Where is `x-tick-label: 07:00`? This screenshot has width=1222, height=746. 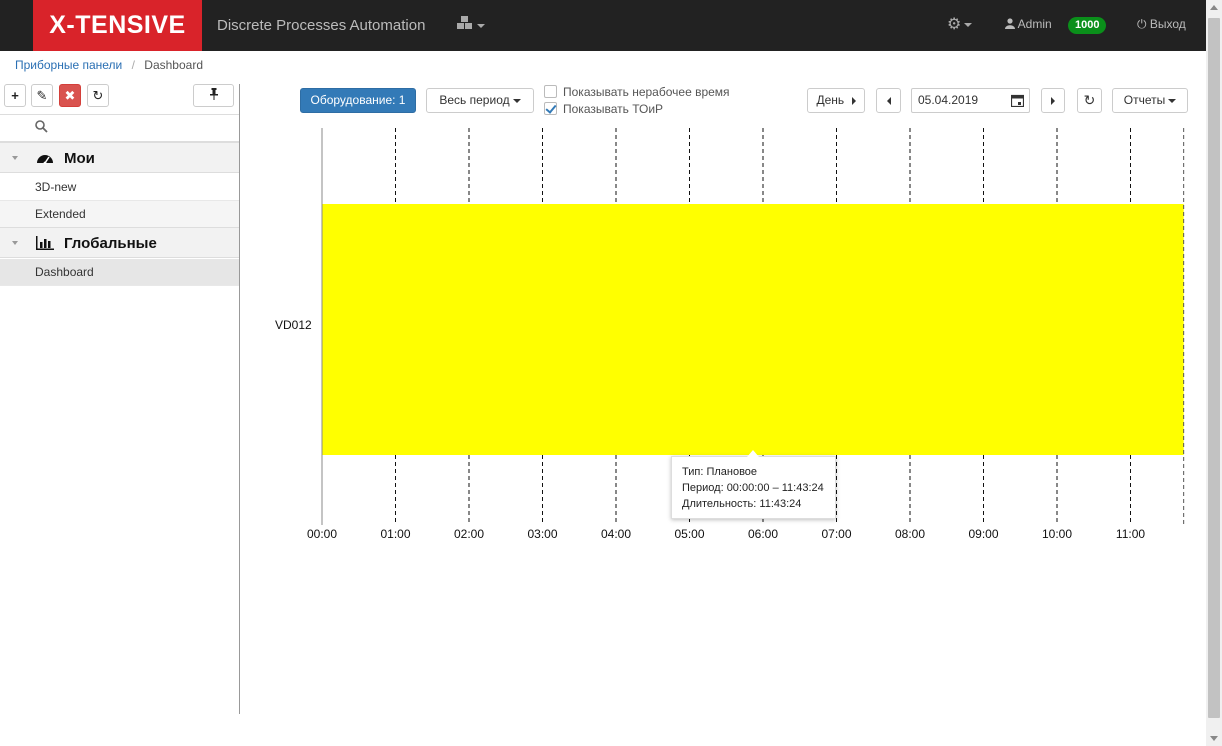
x-tick-label: 07:00 is located at coordinates (836, 534).